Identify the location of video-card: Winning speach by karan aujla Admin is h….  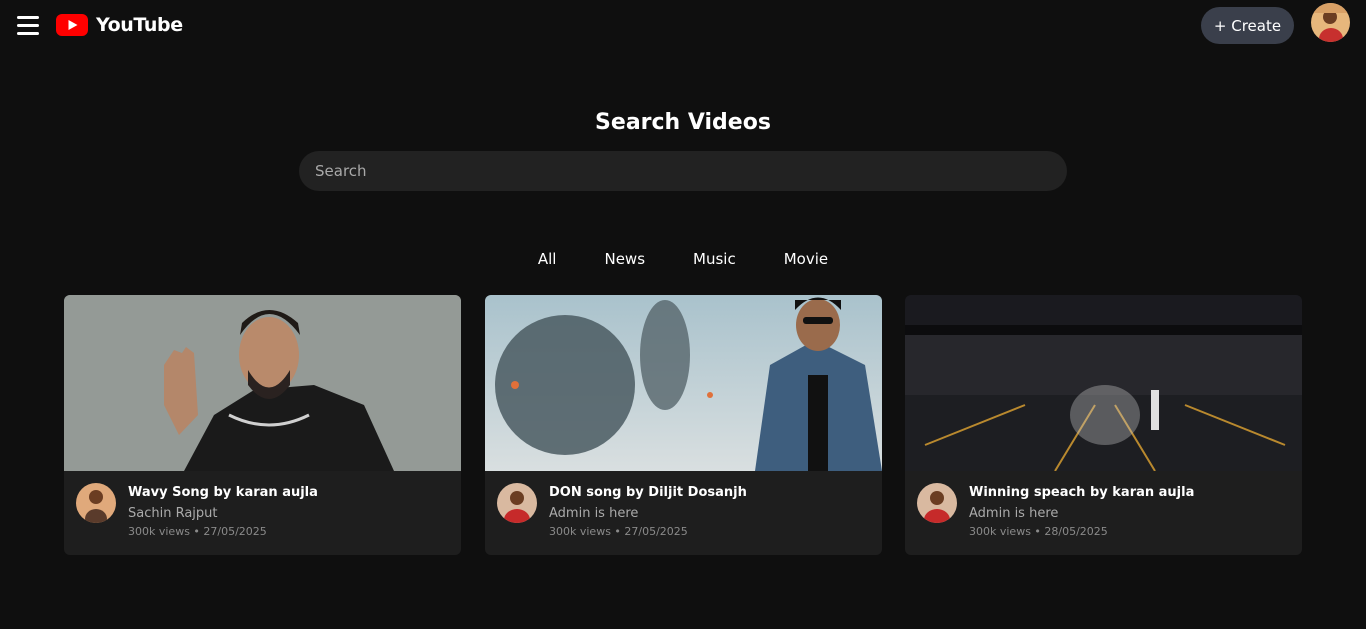
(1103, 425).